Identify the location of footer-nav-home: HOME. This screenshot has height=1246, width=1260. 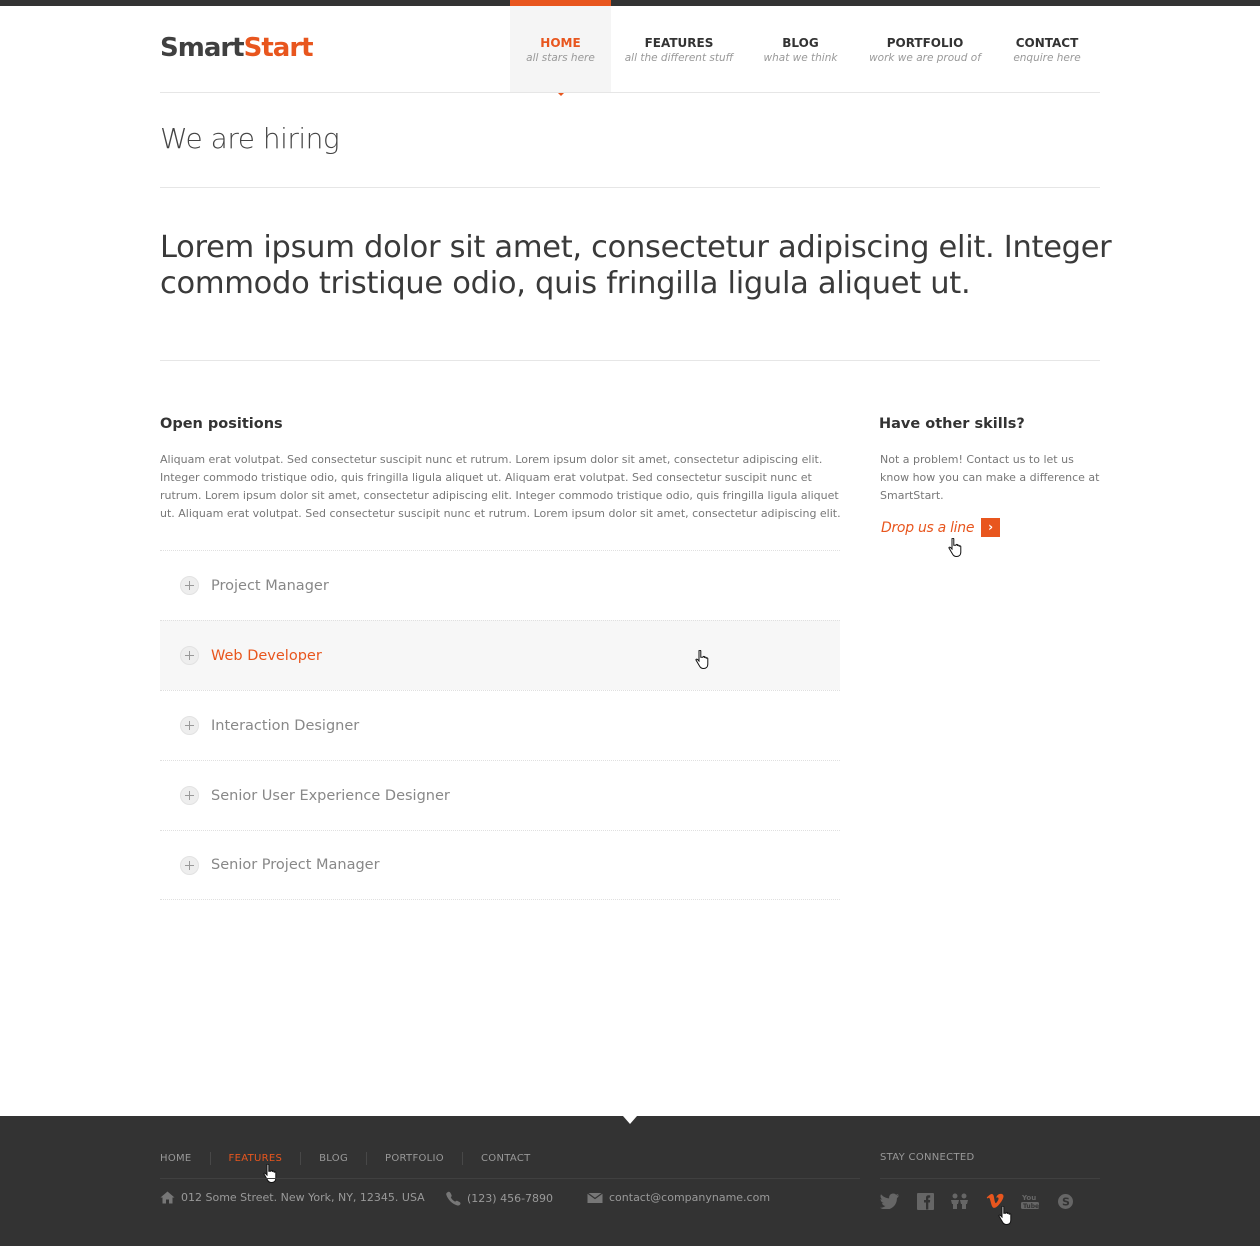
(185, 1158).